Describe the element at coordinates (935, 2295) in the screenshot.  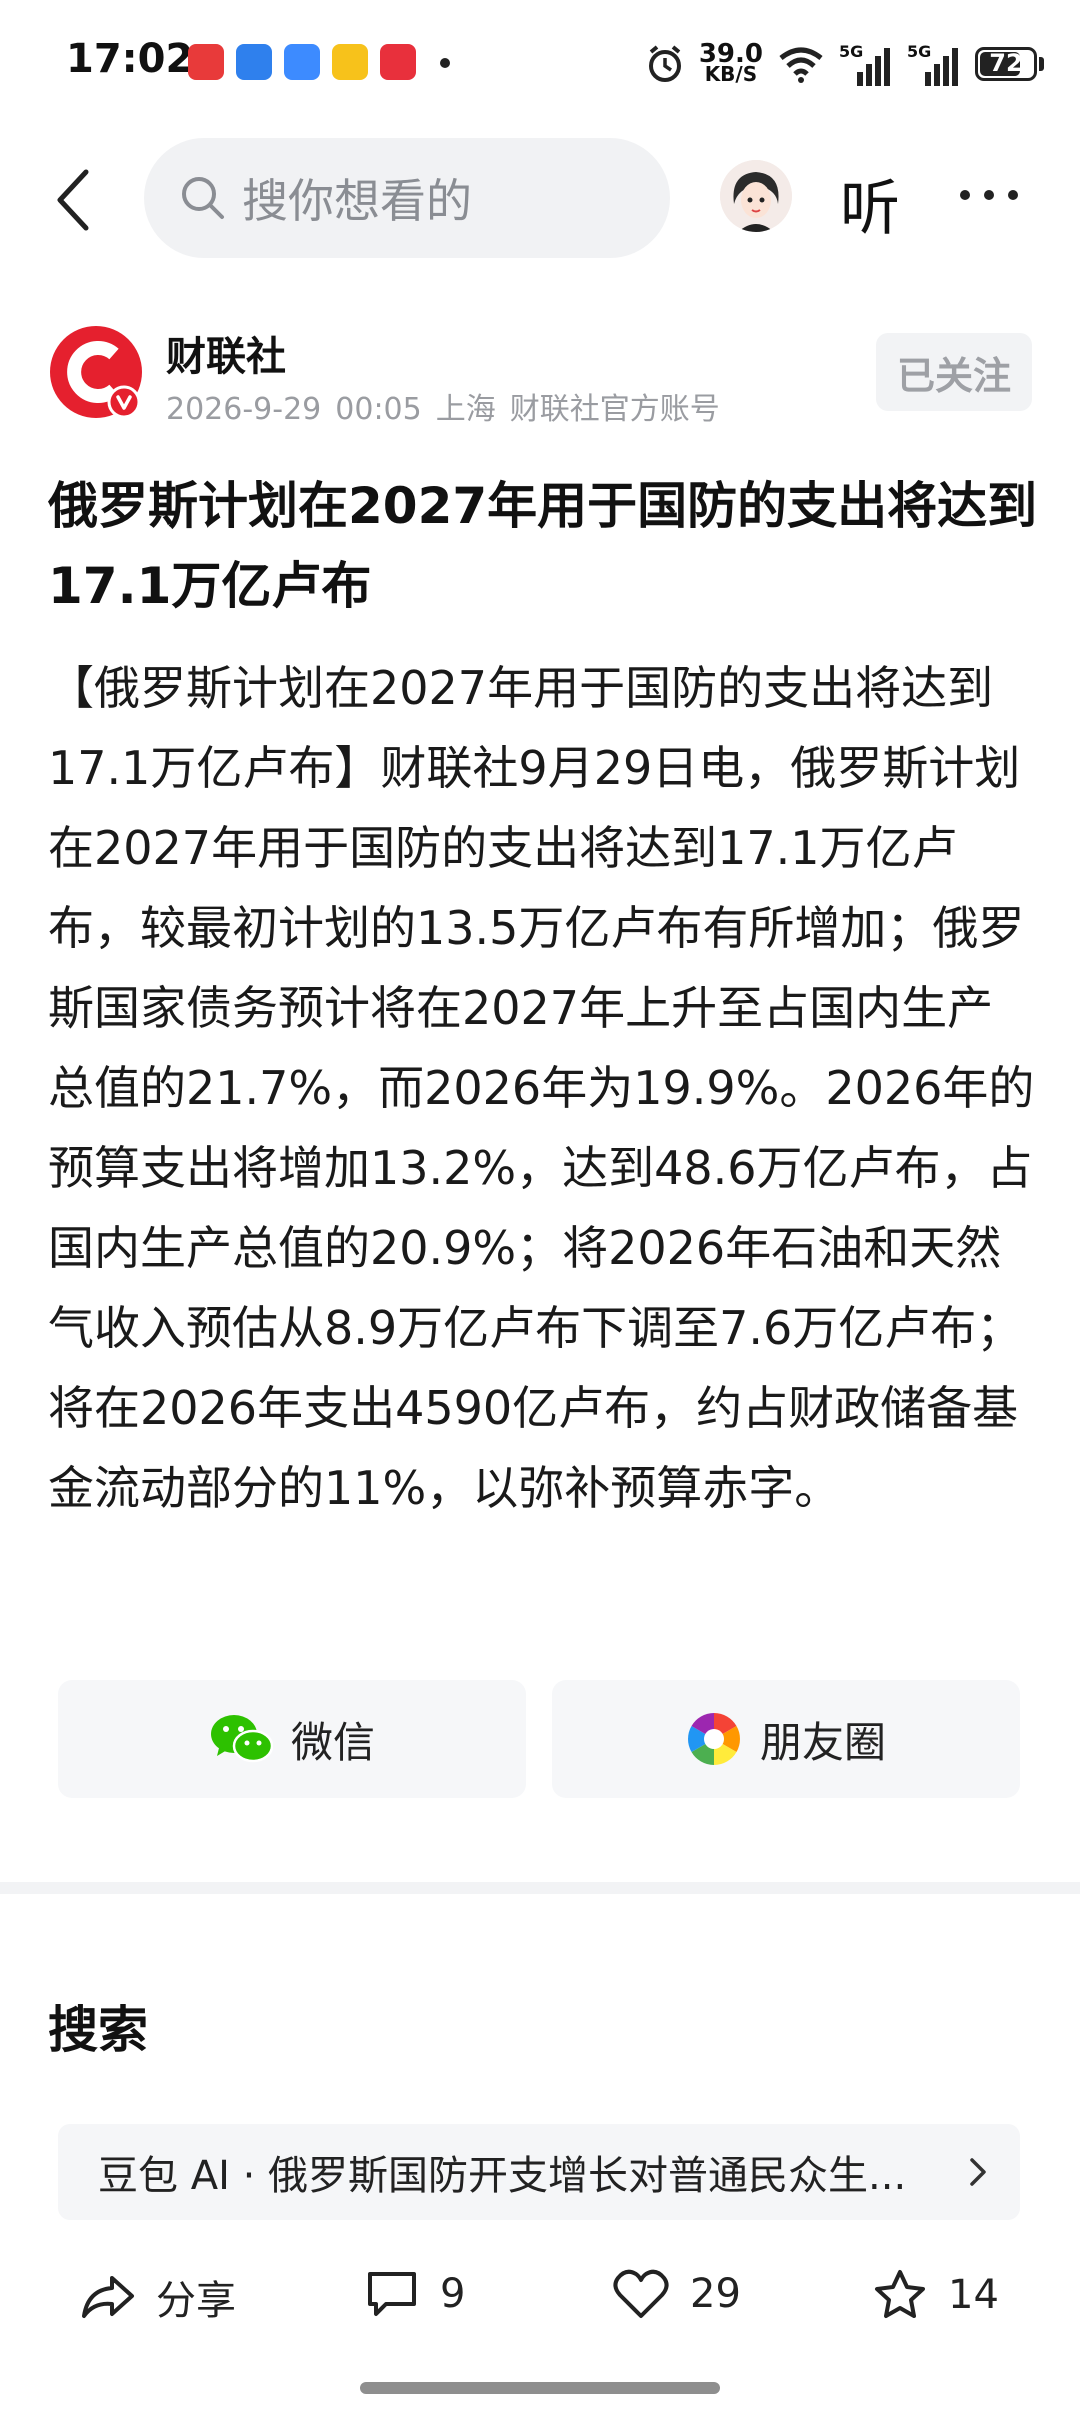
I see `favorite-action: 14` at that location.